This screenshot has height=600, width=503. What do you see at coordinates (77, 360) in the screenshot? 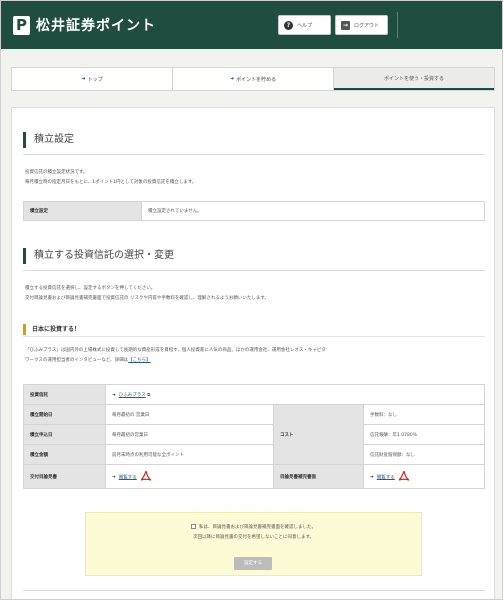
I see `fund-desc-2-text: ワークスの運用担当者のインタビューなど、詳細は` at bounding box center [77, 360].